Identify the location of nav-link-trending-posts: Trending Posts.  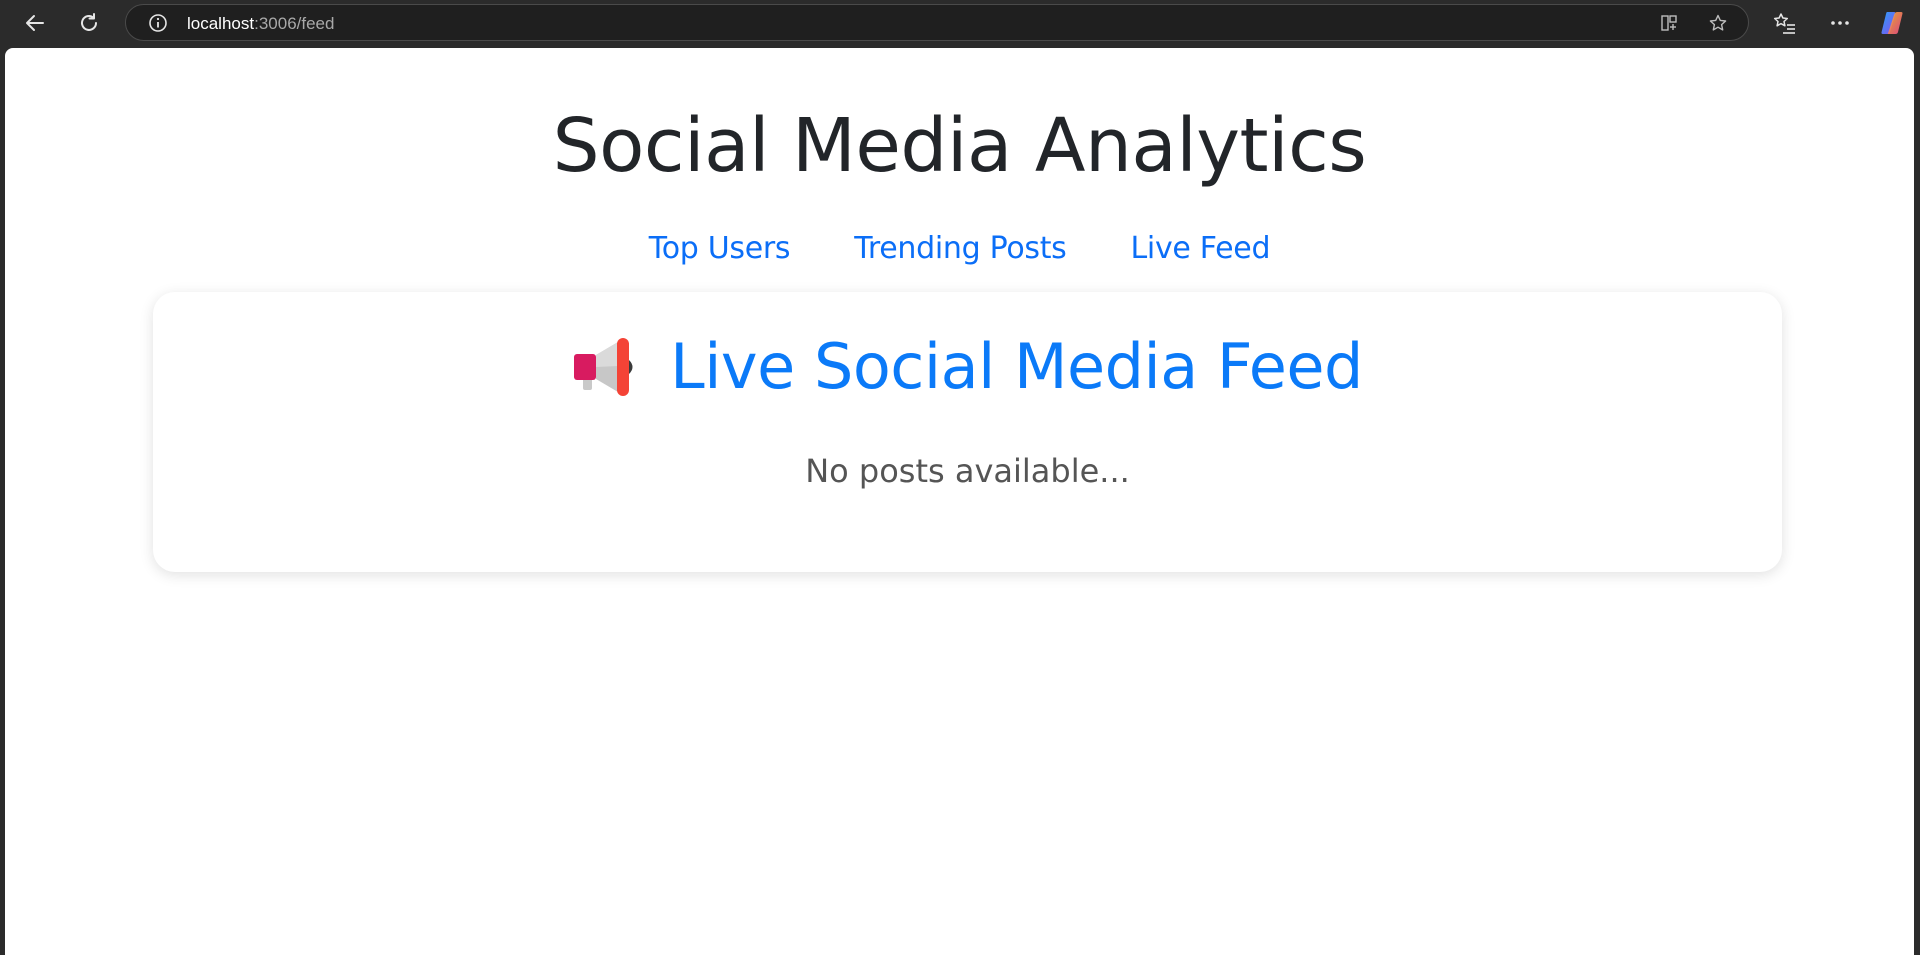
(960, 248).